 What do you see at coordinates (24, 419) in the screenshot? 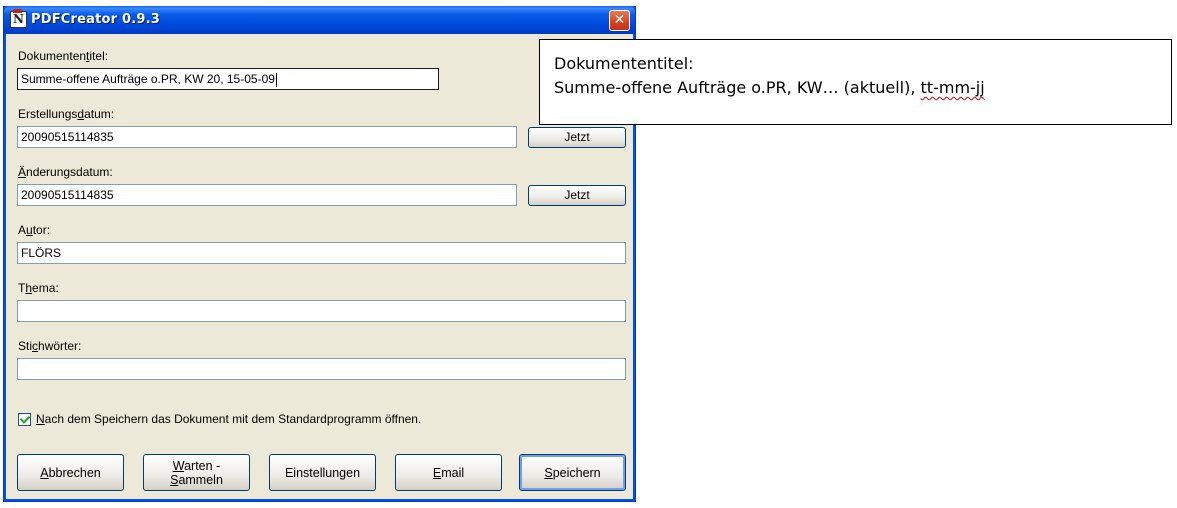
I see `open-after-save-checkbox` at bounding box center [24, 419].